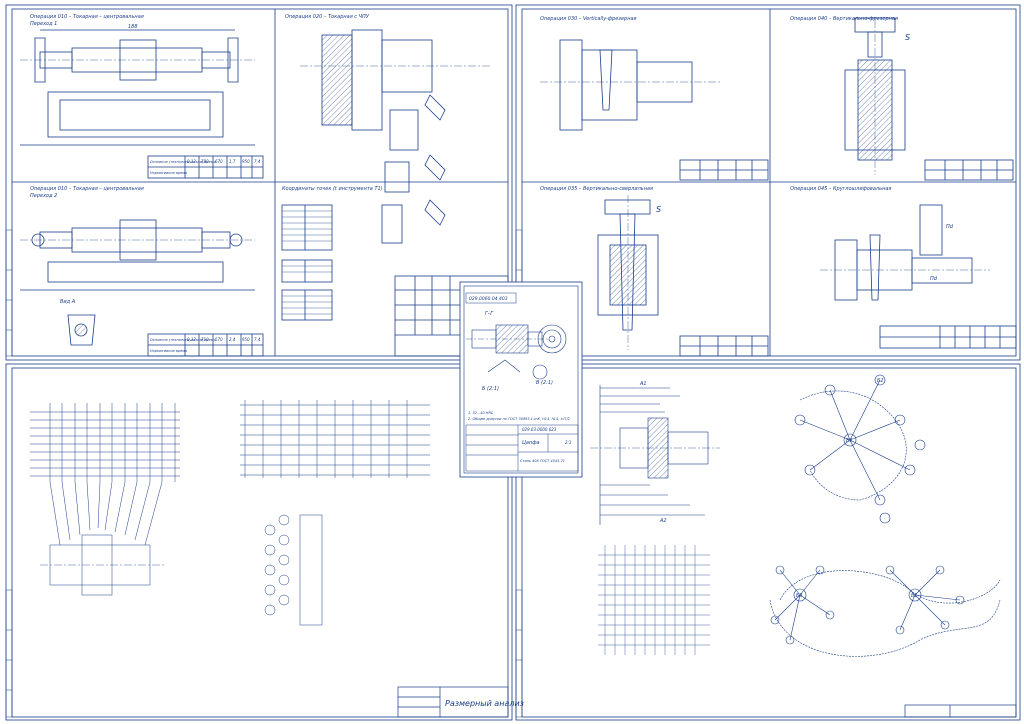  I want to click on svg-text: 780, so click(205, 161).